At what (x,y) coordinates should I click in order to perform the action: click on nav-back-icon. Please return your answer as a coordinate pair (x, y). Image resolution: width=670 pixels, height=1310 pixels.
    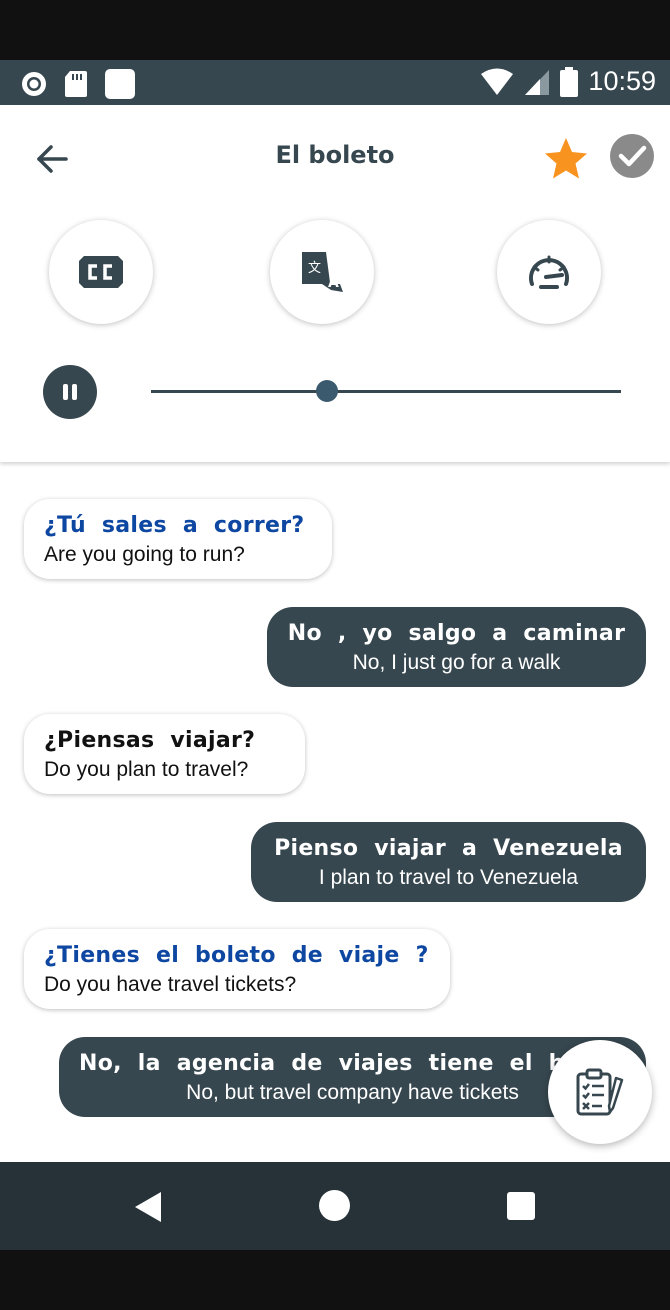
    Looking at the image, I should click on (148, 1207).